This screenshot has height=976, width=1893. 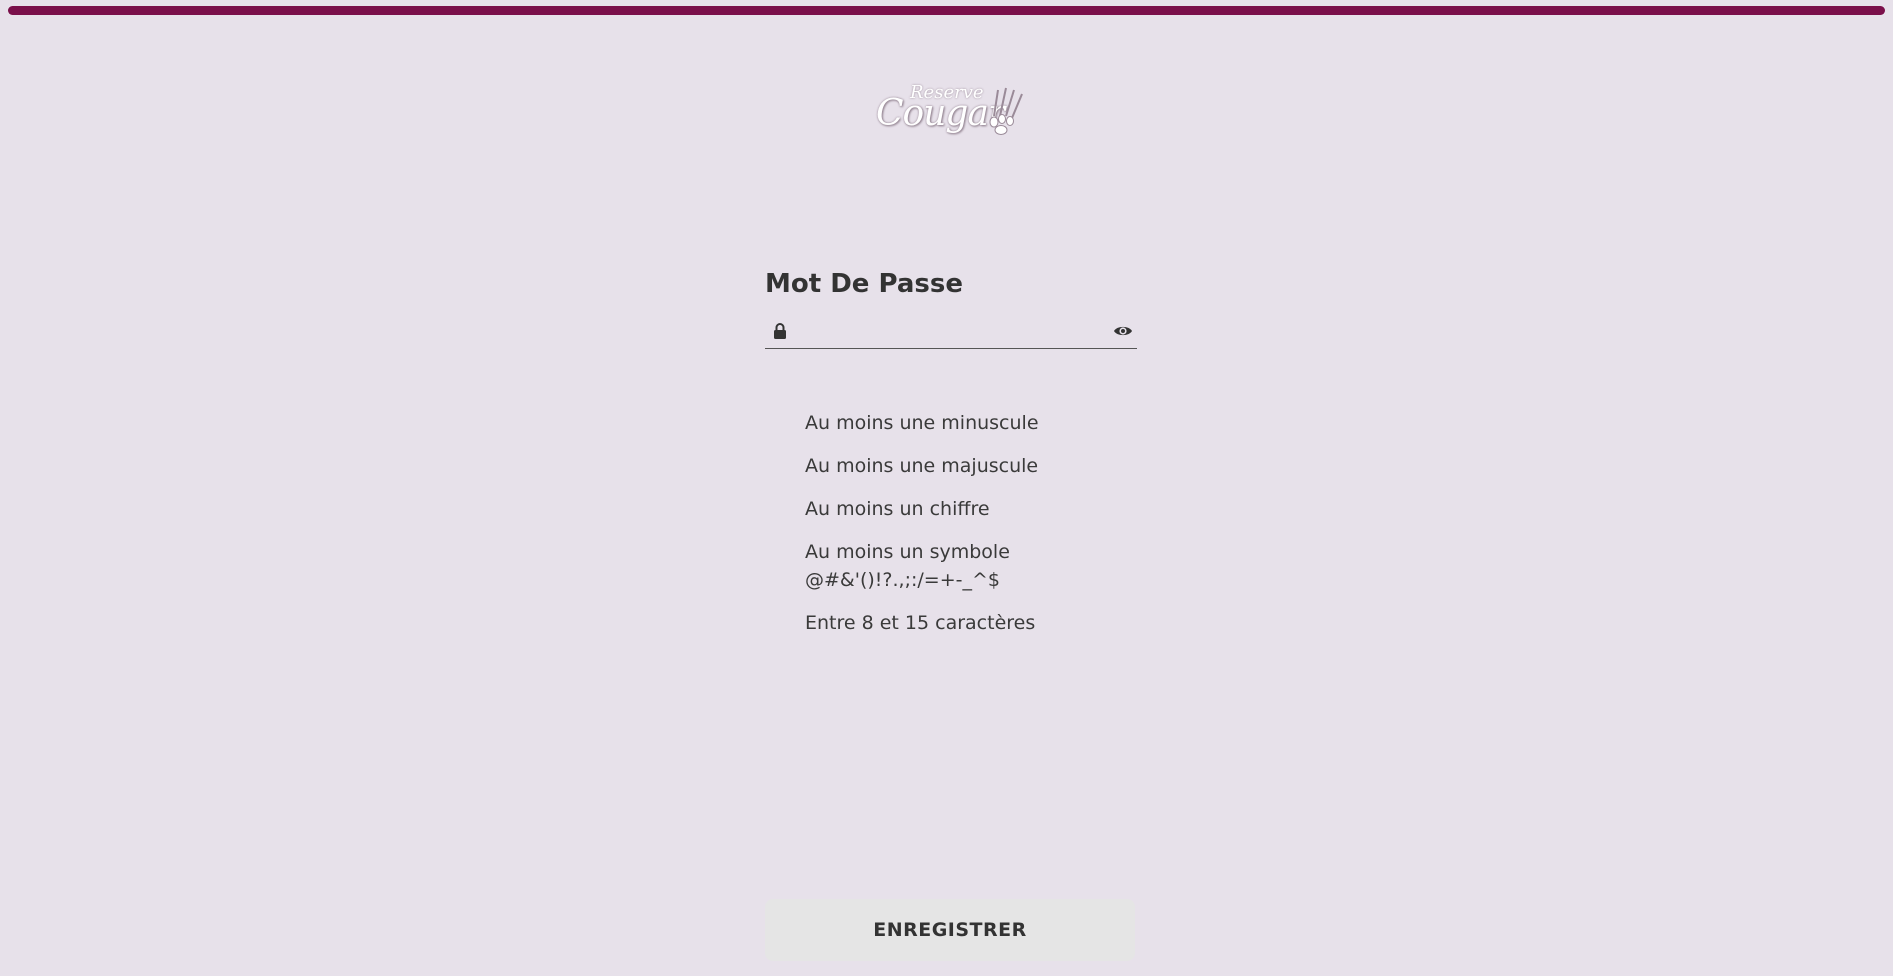 What do you see at coordinates (1006, 111) in the screenshot?
I see `paw-icon` at bounding box center [1006, 111].